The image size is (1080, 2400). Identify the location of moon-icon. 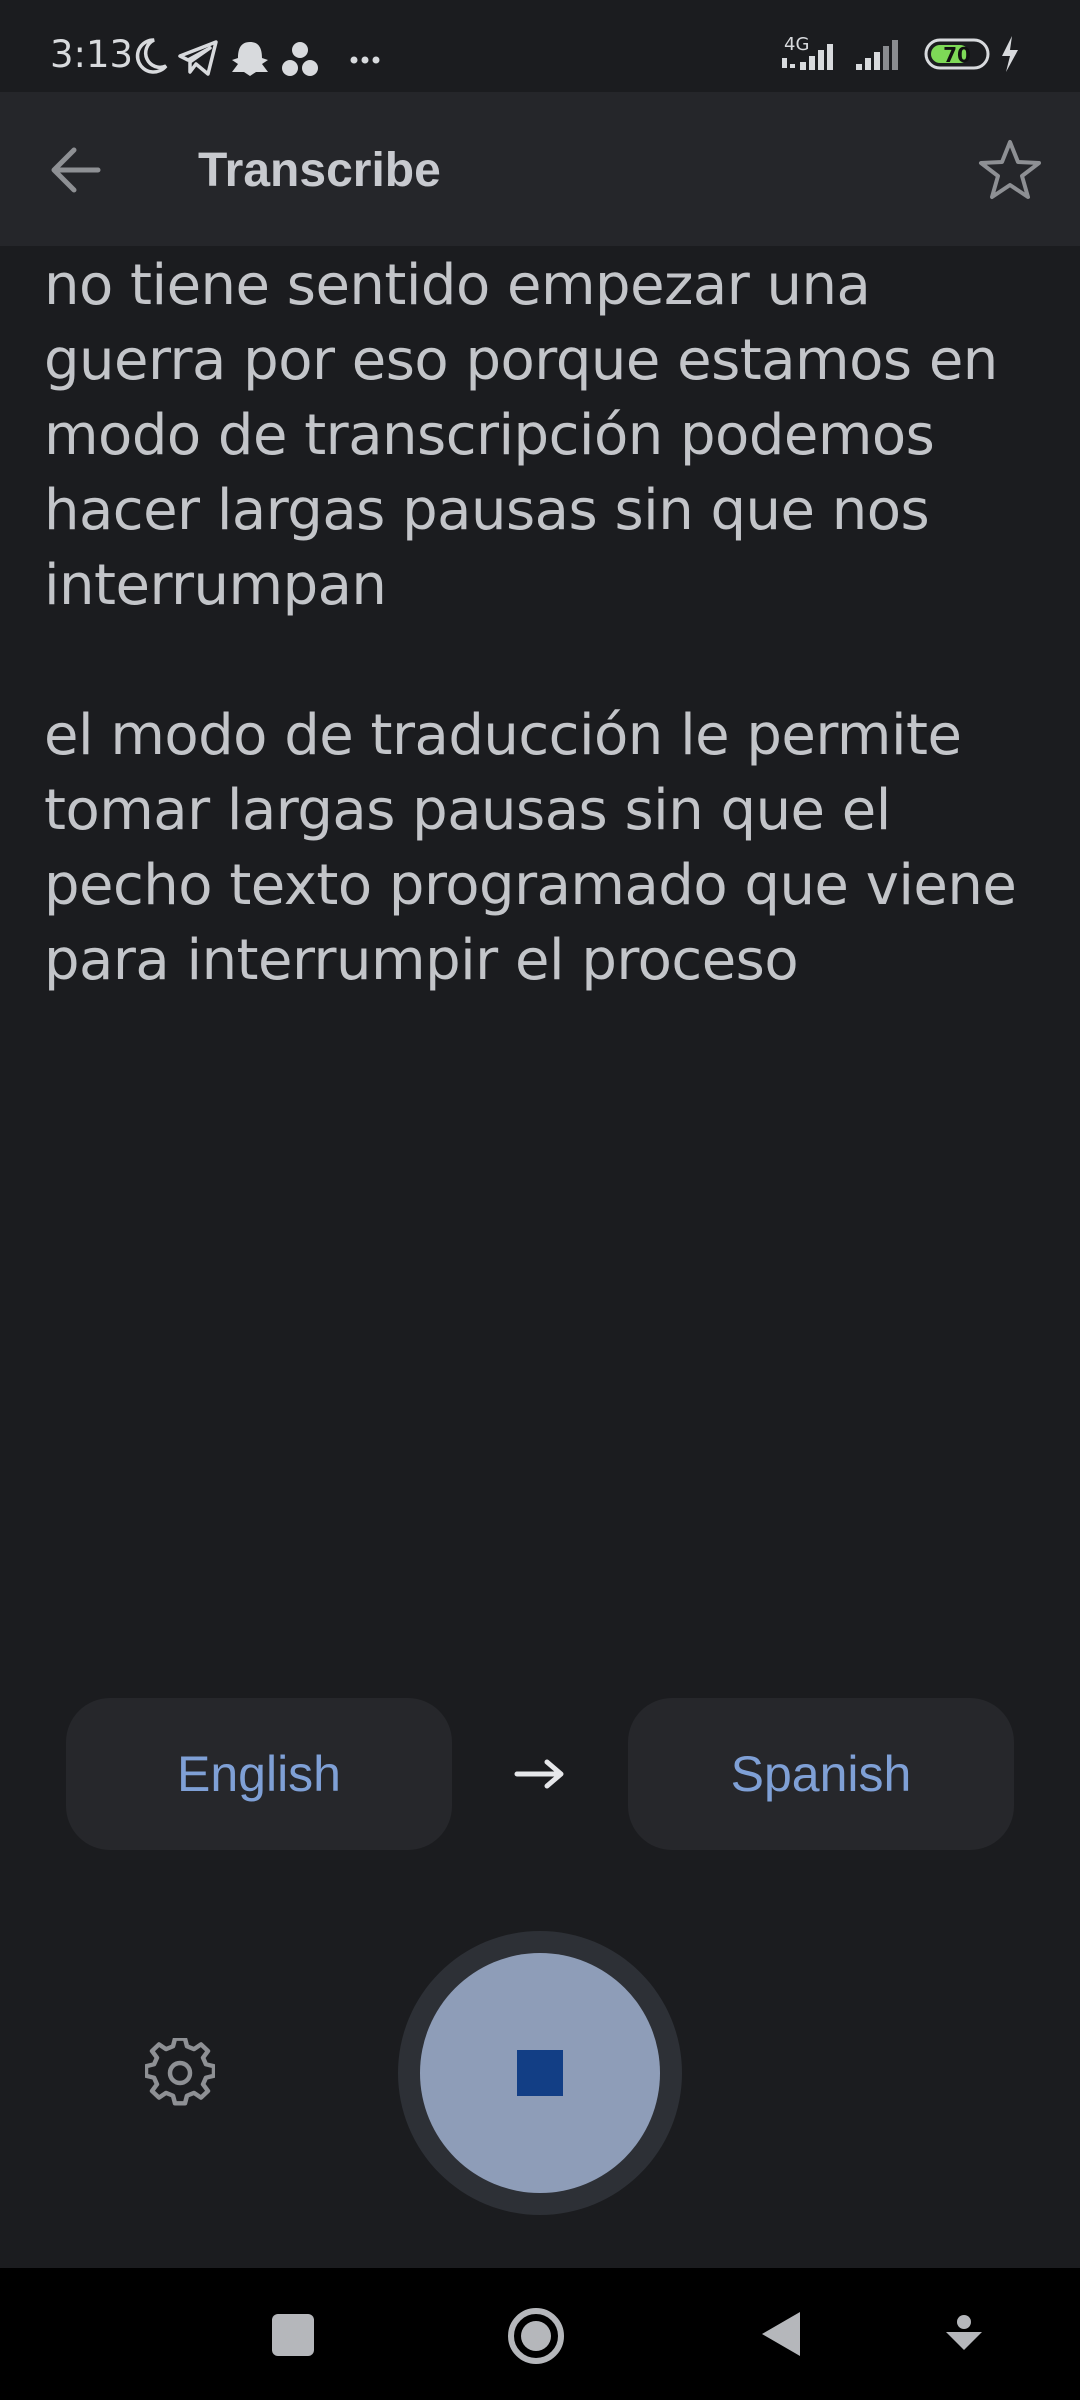
(151, 56).